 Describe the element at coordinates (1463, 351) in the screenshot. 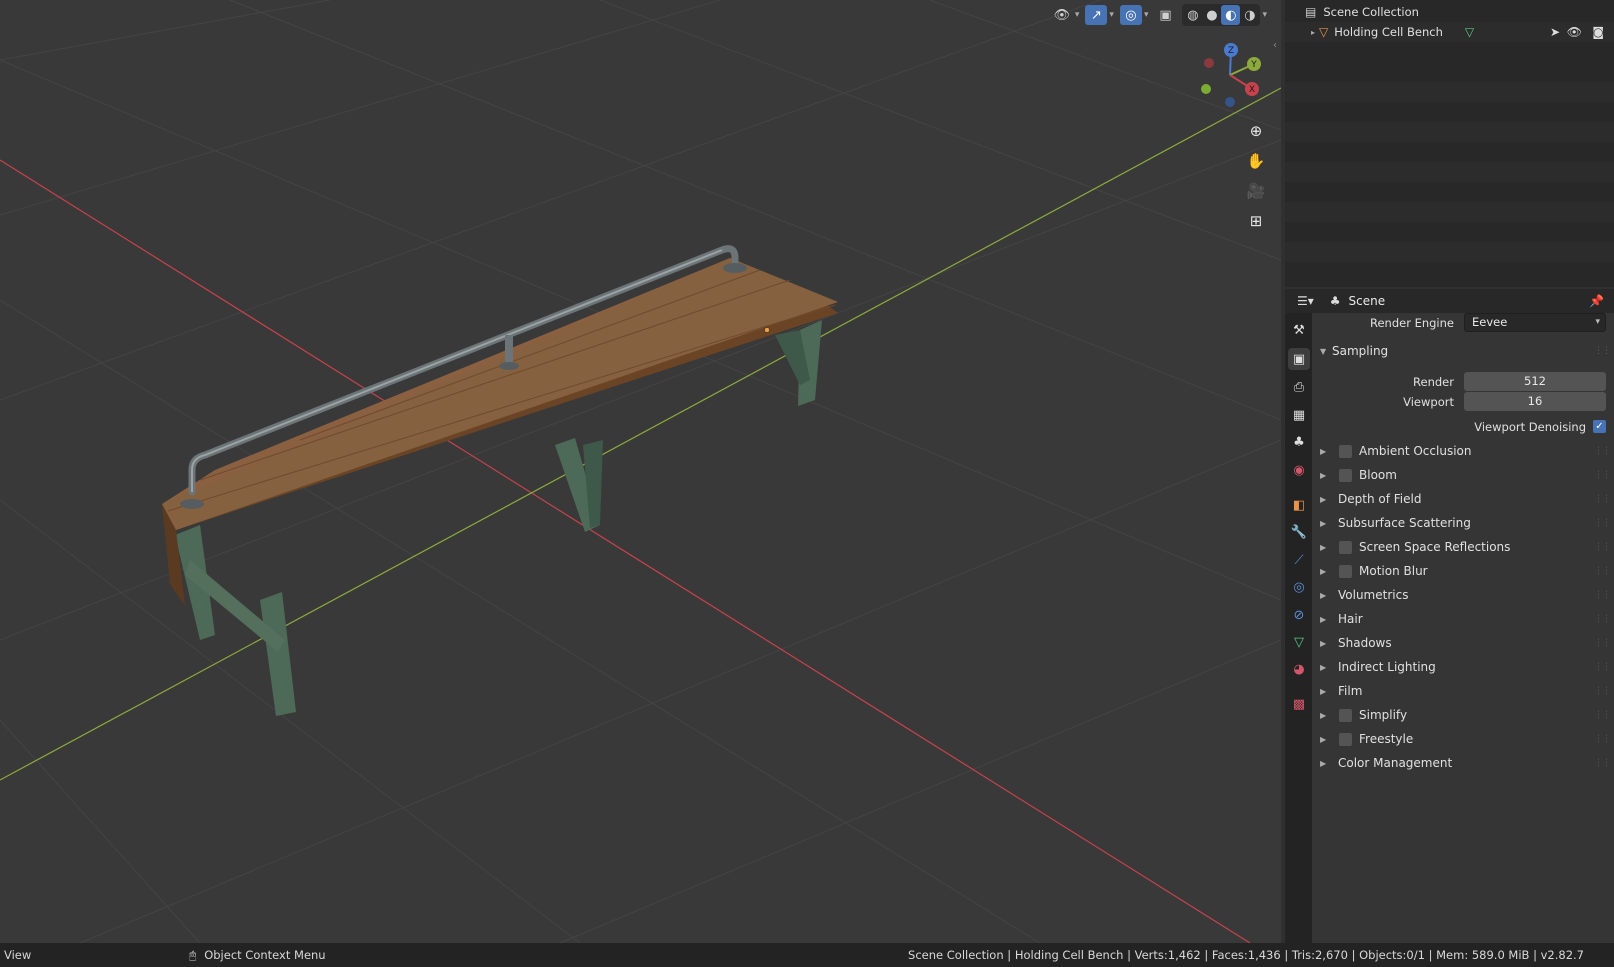

I see `panel-sampling: ▼ Sampling ⋮⋮` at that location.